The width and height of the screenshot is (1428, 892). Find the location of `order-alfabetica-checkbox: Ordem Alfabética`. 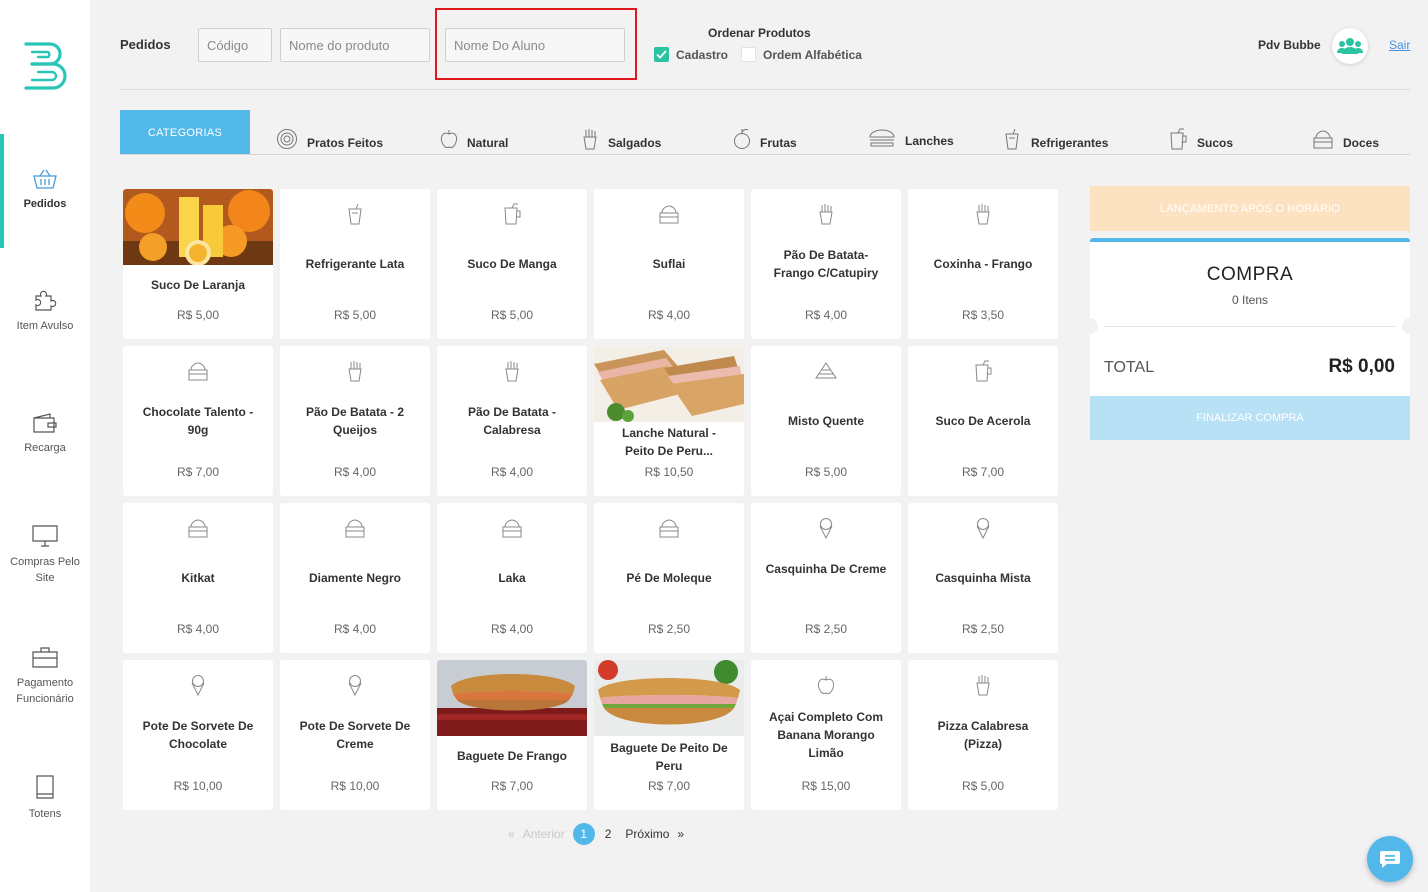

order-alfabetica-checkbox: Ordem Alfabética is located at coordinates (801, 54).